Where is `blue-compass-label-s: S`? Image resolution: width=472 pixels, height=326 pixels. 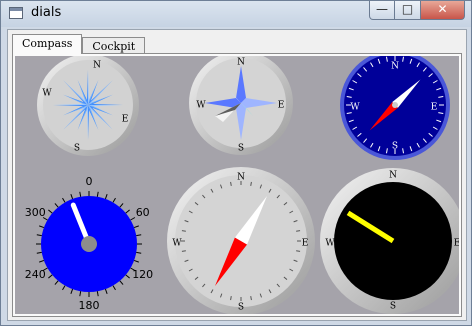
blue-compass-label-s: S is located at coordinates (395, 147).